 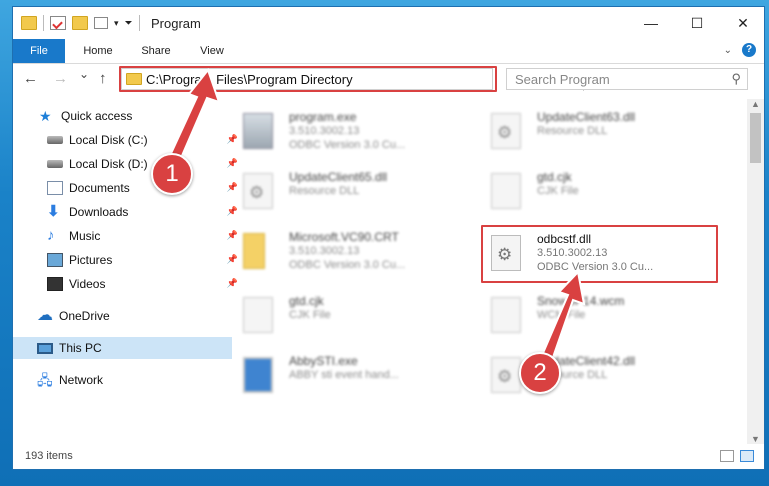 I want to click on maximize-button: ☐, so click(x=697, y=23).